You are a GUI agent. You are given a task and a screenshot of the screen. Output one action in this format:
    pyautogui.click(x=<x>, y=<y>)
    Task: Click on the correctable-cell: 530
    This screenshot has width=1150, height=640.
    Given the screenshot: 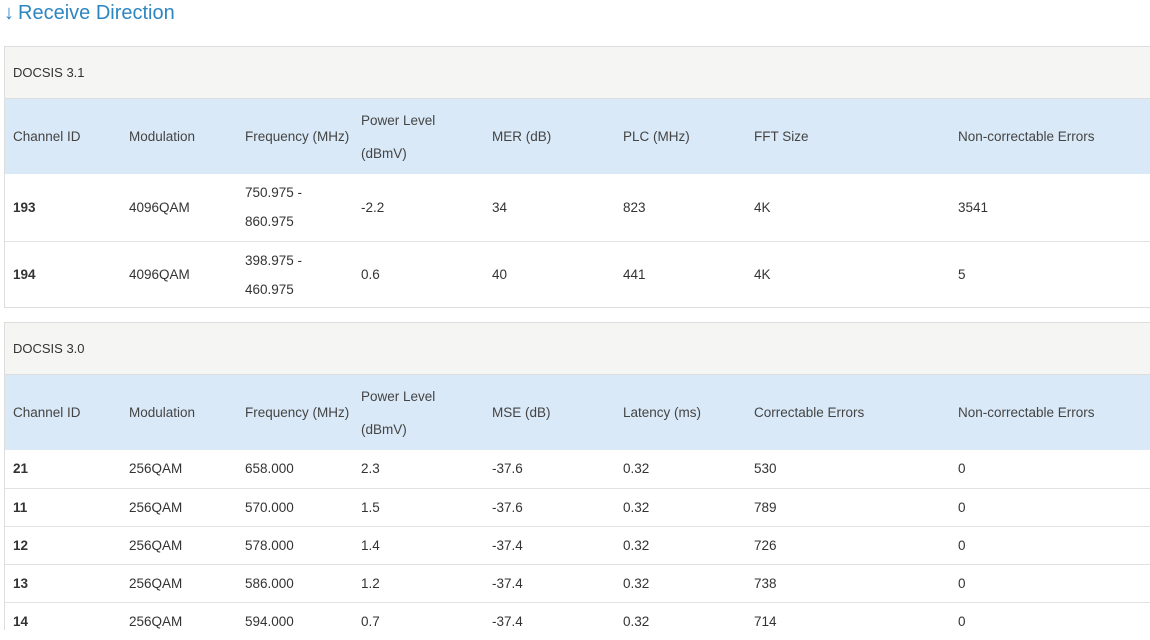 What is the action you would take?
    pyautogui.click(x=765, y=469)
    